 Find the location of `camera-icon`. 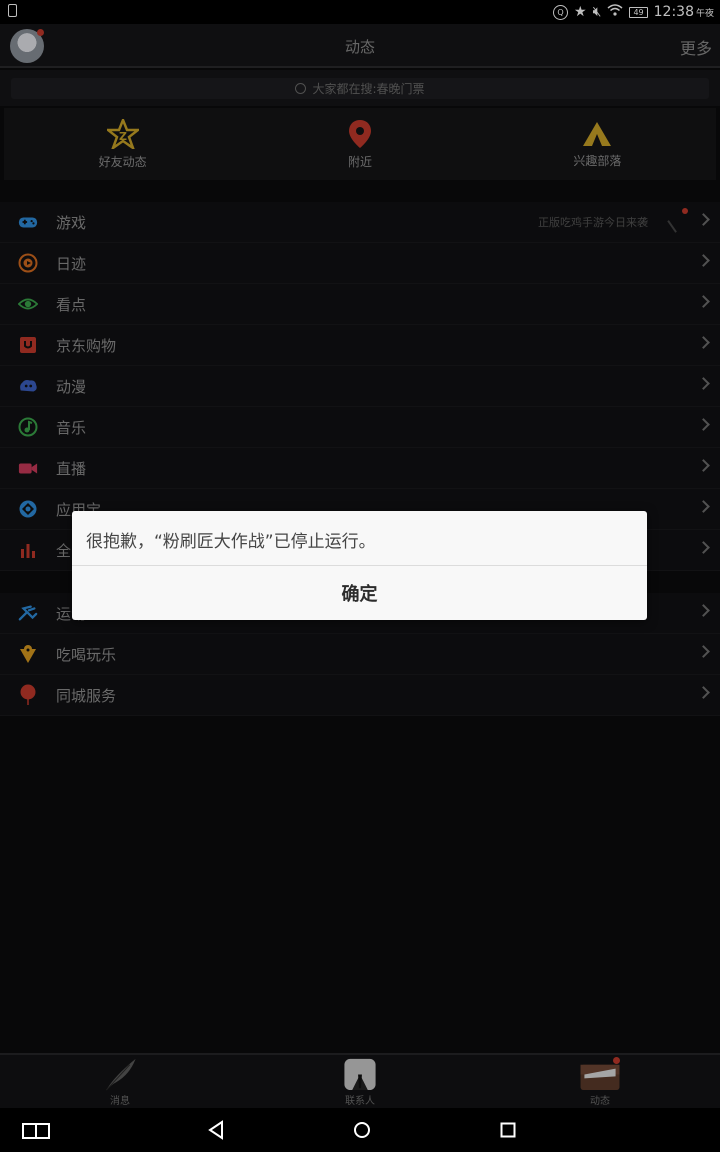

camera-icon is located at coordinates (28, 468).